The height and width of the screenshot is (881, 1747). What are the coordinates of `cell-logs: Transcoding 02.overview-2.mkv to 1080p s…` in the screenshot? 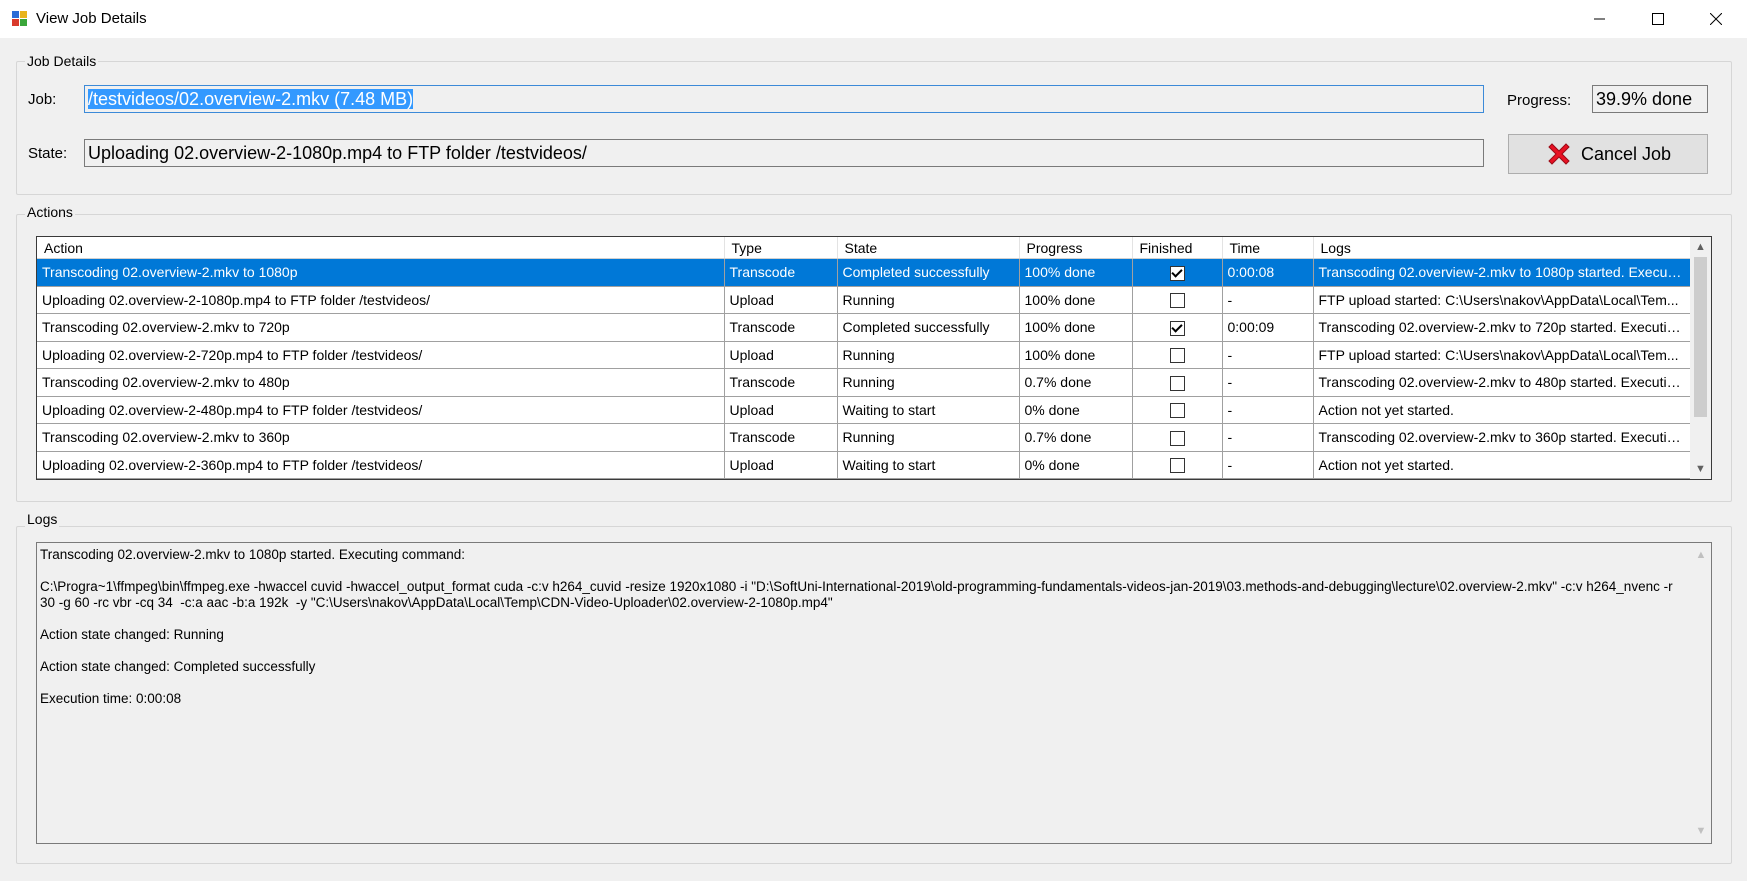 It's located at (1502, 272).